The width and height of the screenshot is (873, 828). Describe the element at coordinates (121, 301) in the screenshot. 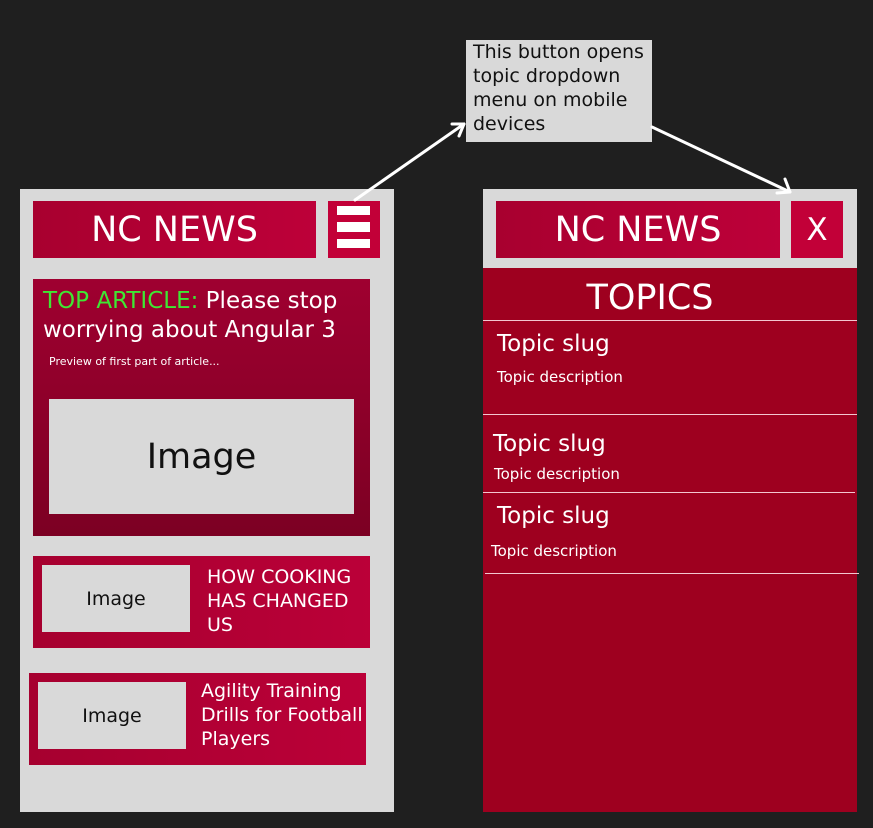

I see `top-article-label: TOP ARTICLE:` at that location.